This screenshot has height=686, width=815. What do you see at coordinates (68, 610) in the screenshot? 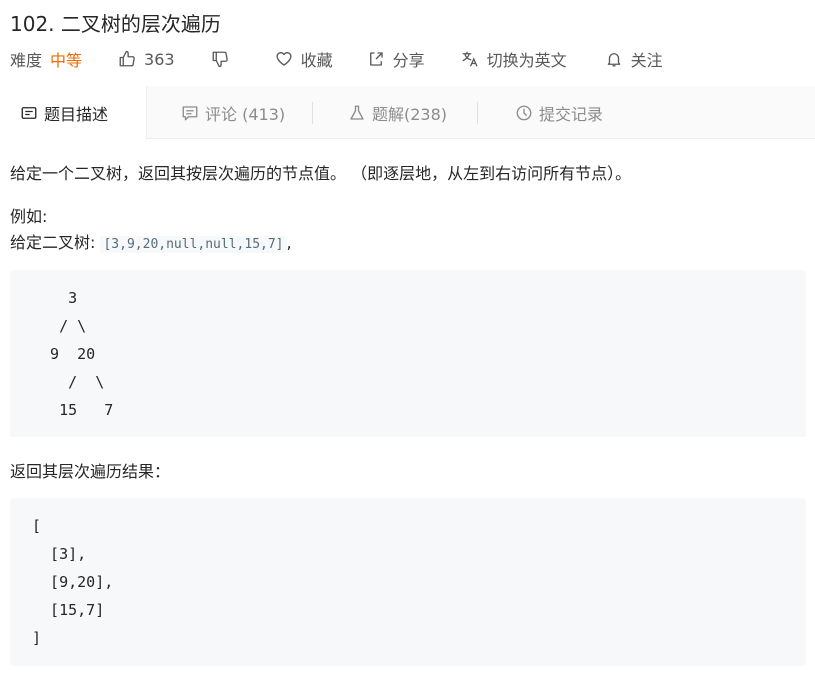
I see `code-line: [15,7]` at bounding box center [68, 610].